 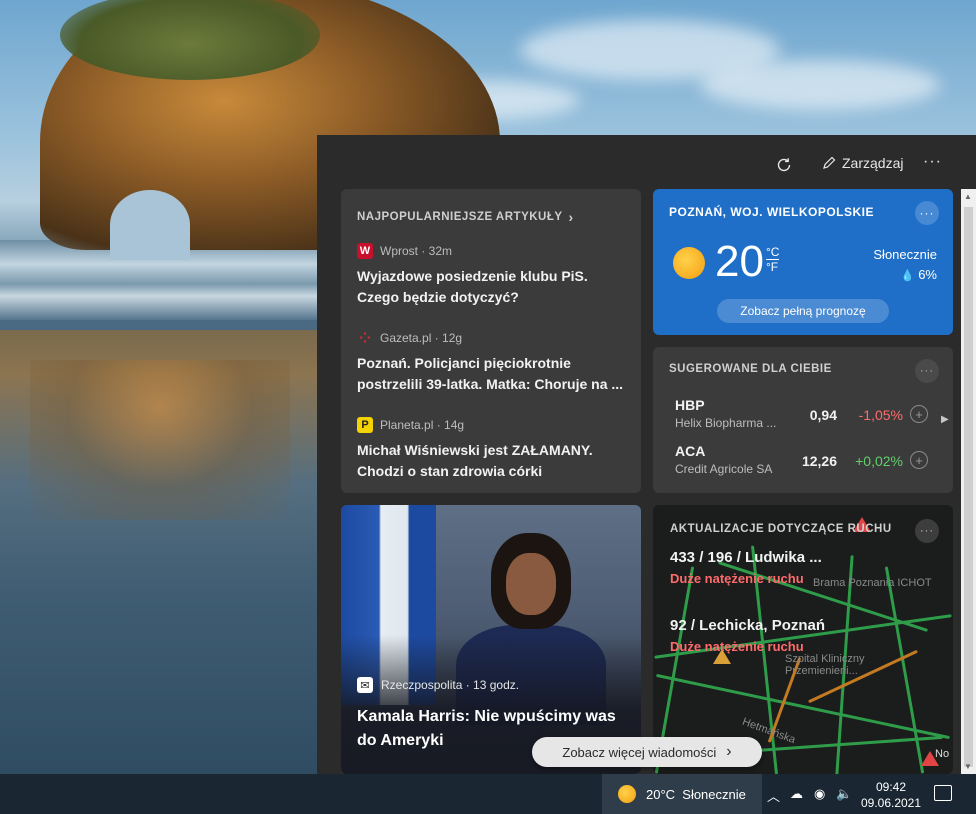 What do you see at coordinates (819, 461) in the screenshot?
I see `stock-price: 12,26` at bounding box center [819, 461].